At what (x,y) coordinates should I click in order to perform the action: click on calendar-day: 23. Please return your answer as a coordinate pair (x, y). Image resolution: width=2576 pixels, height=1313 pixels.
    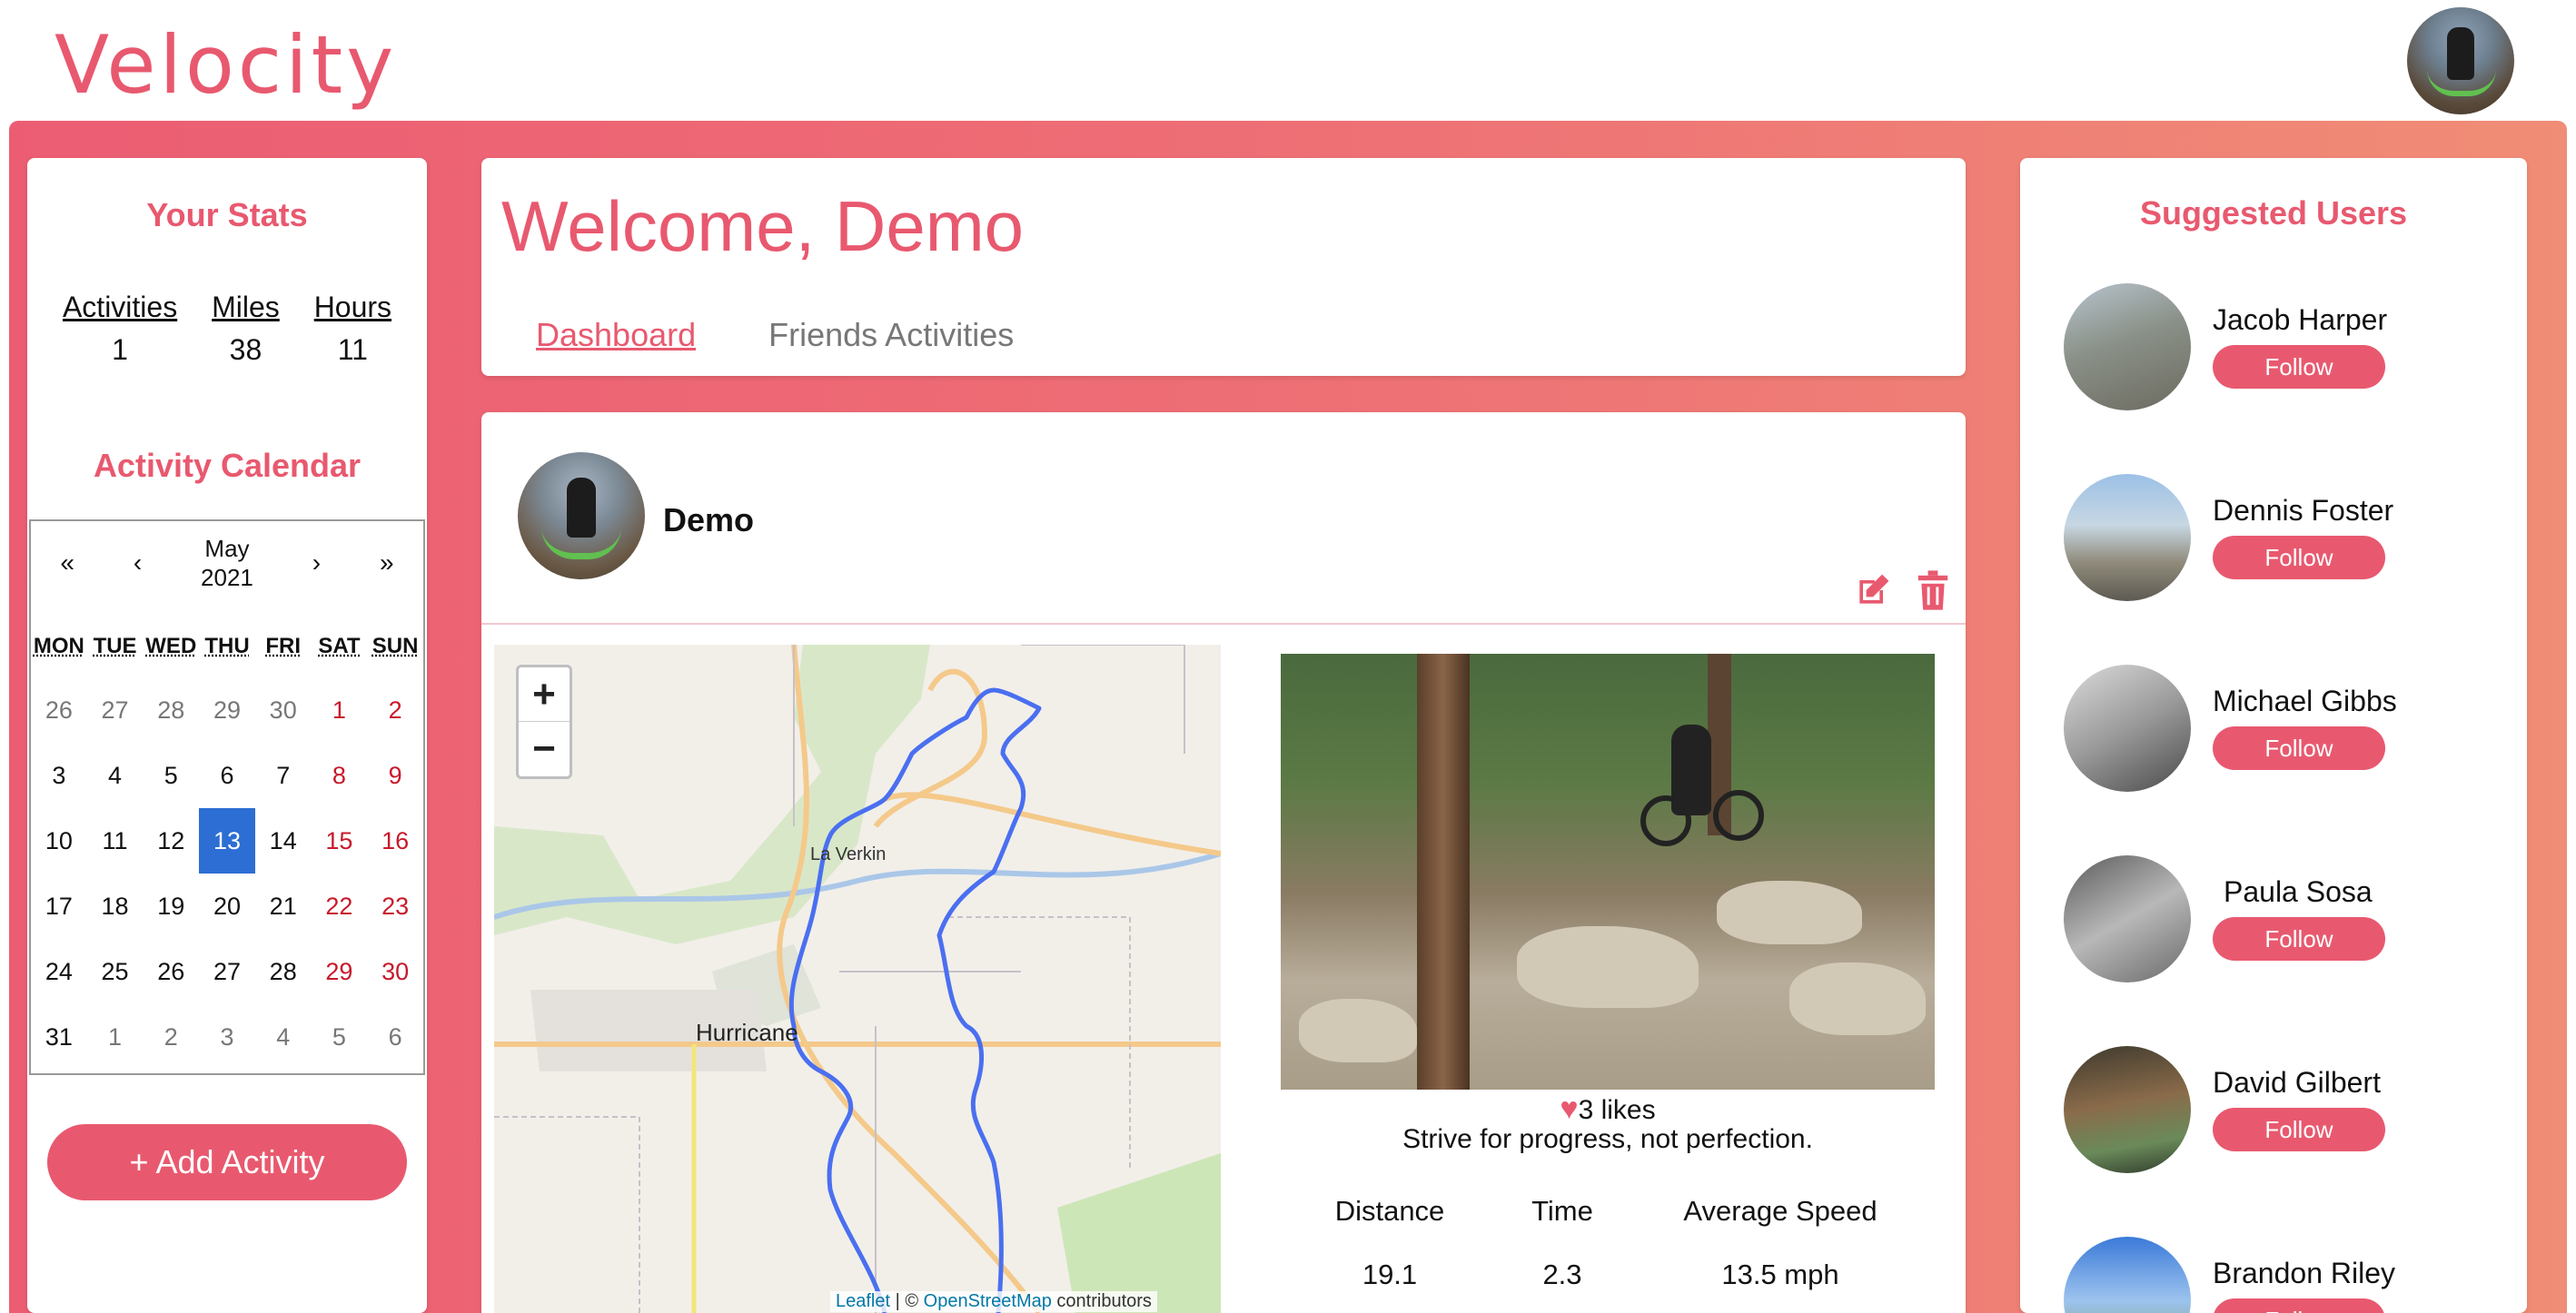
    Looking at the image, I should click on (395, 906).